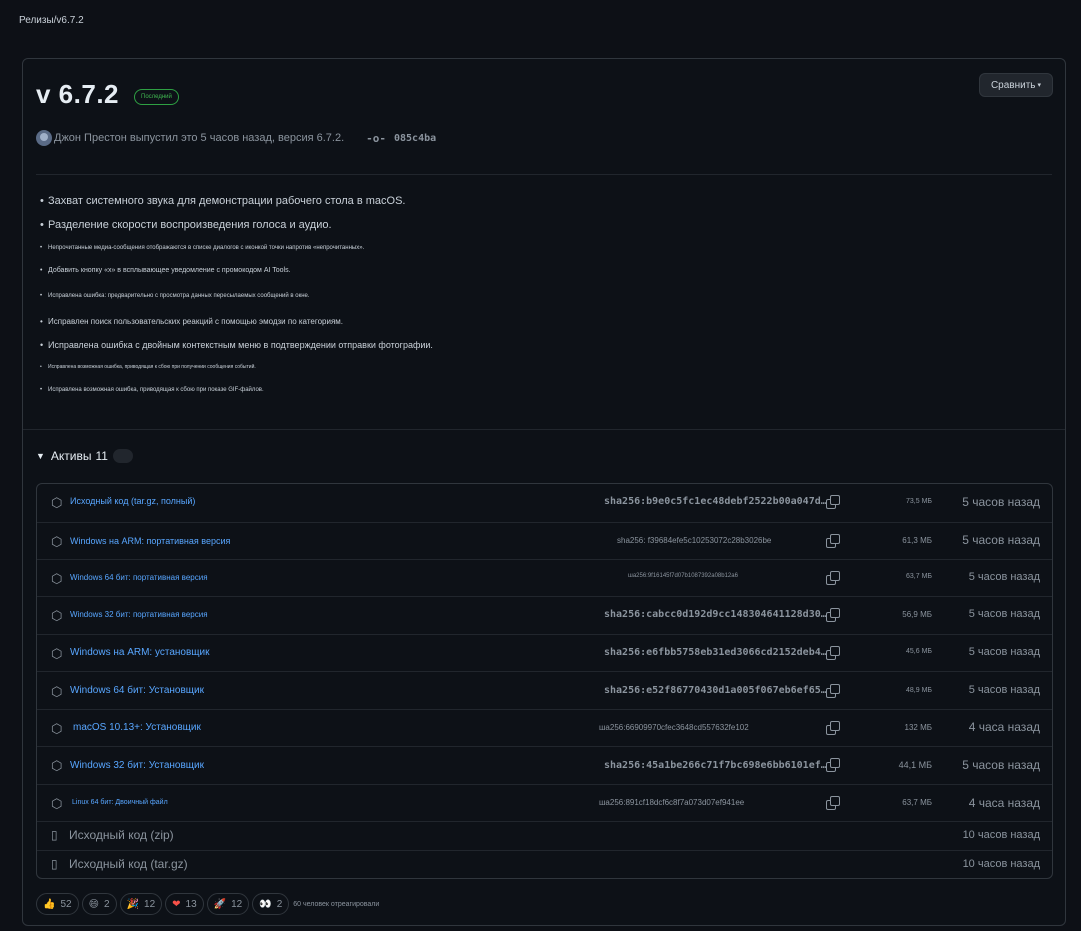 The width and height of the screenshot is (1081, 931). What do you see at coordinates (44, 138) in the screenshot?
I see `avatar` at bounding box center [44, 138].